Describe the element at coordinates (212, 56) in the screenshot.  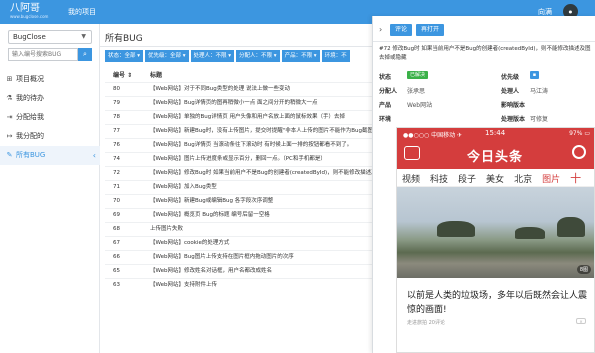
I see `filter-handler: 处理人：不限 ▾` at that location.